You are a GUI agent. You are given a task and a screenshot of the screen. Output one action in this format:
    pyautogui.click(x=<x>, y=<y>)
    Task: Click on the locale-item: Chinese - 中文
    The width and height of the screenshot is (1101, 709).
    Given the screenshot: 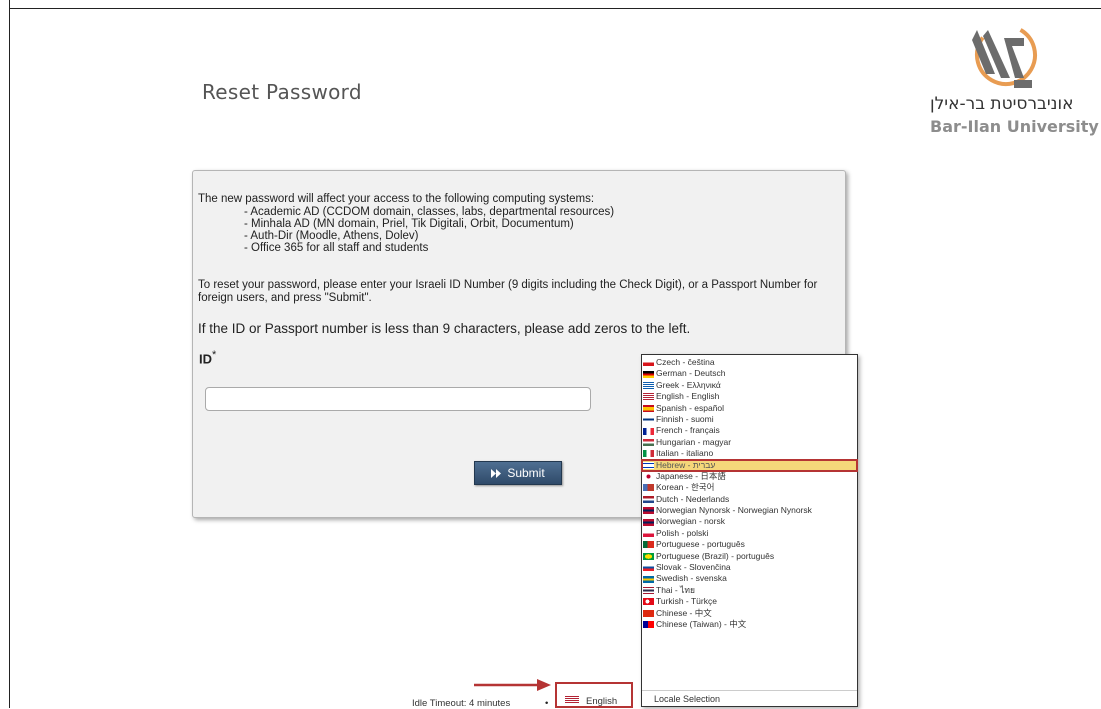 What is the action you would take?
    pyautogui.click(x=749, y=613)
    